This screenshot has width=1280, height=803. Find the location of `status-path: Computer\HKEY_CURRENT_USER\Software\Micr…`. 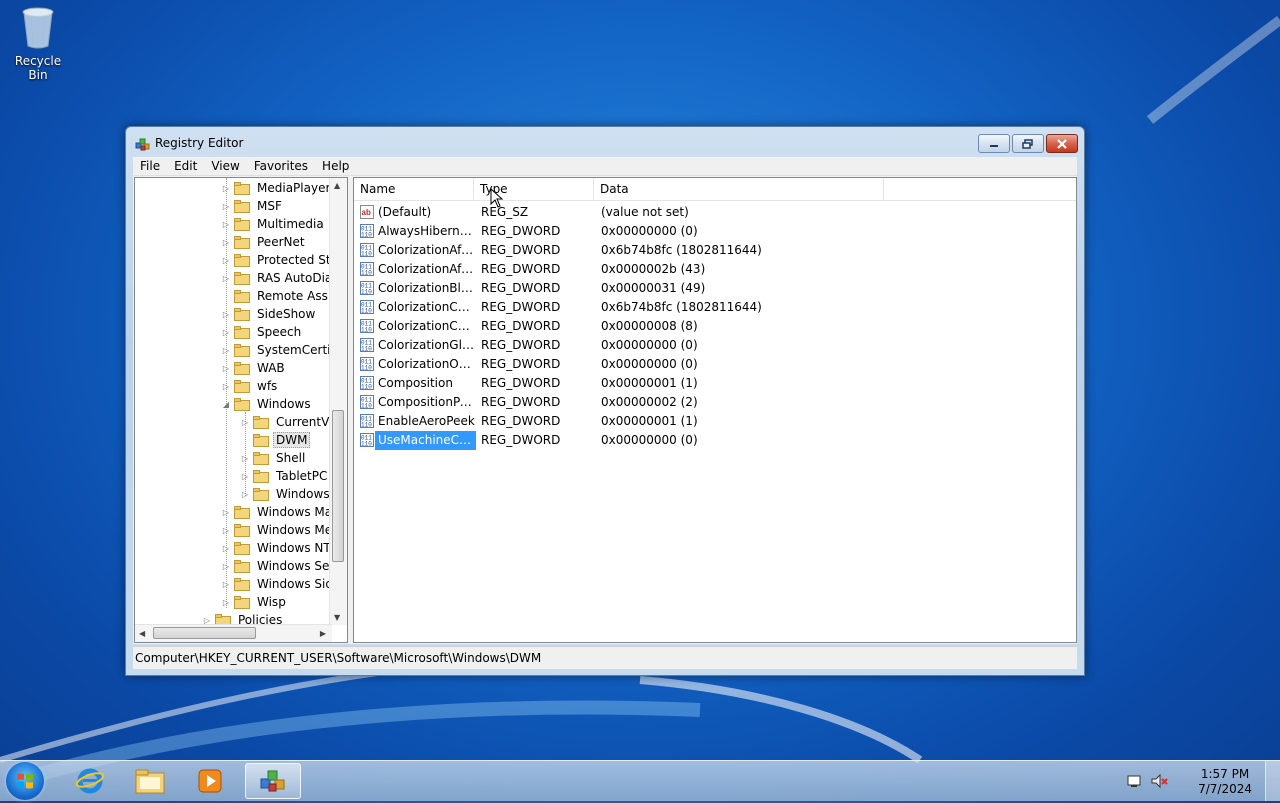

status-path: Computer\HKEY_CURRENT_USER\Software\Micr… is located at coordinates (338, 658).